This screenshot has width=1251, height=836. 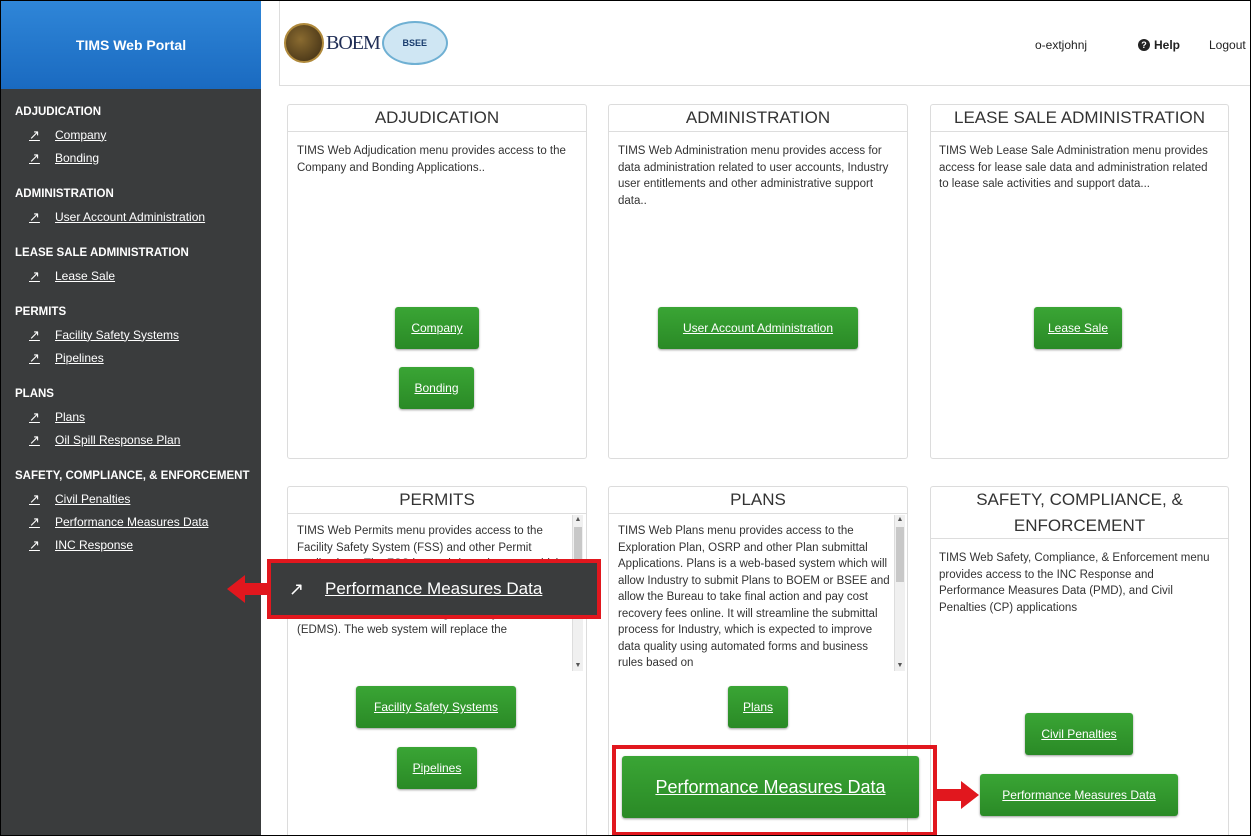 I want to click on sidebar-item-facility-safety-systems: ↗ Facility Safety Systems, so click(x=131, y=334).